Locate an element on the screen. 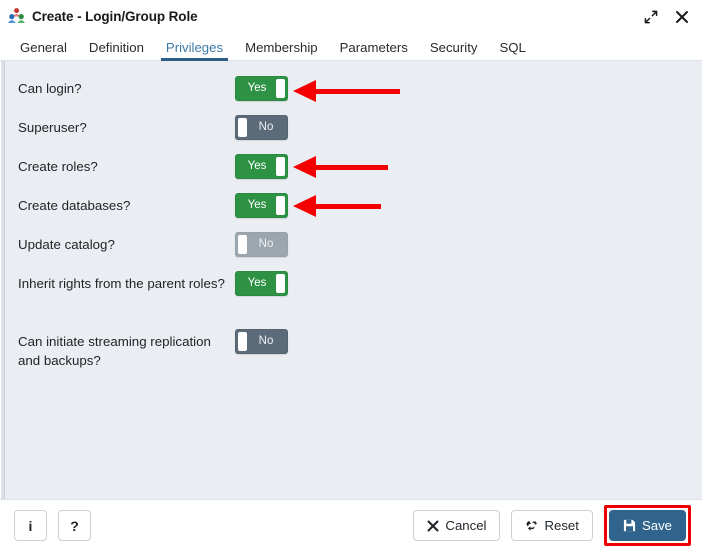 This screenshot has height=551, width=702. info-icon: i is located at coordinates (30, 525).